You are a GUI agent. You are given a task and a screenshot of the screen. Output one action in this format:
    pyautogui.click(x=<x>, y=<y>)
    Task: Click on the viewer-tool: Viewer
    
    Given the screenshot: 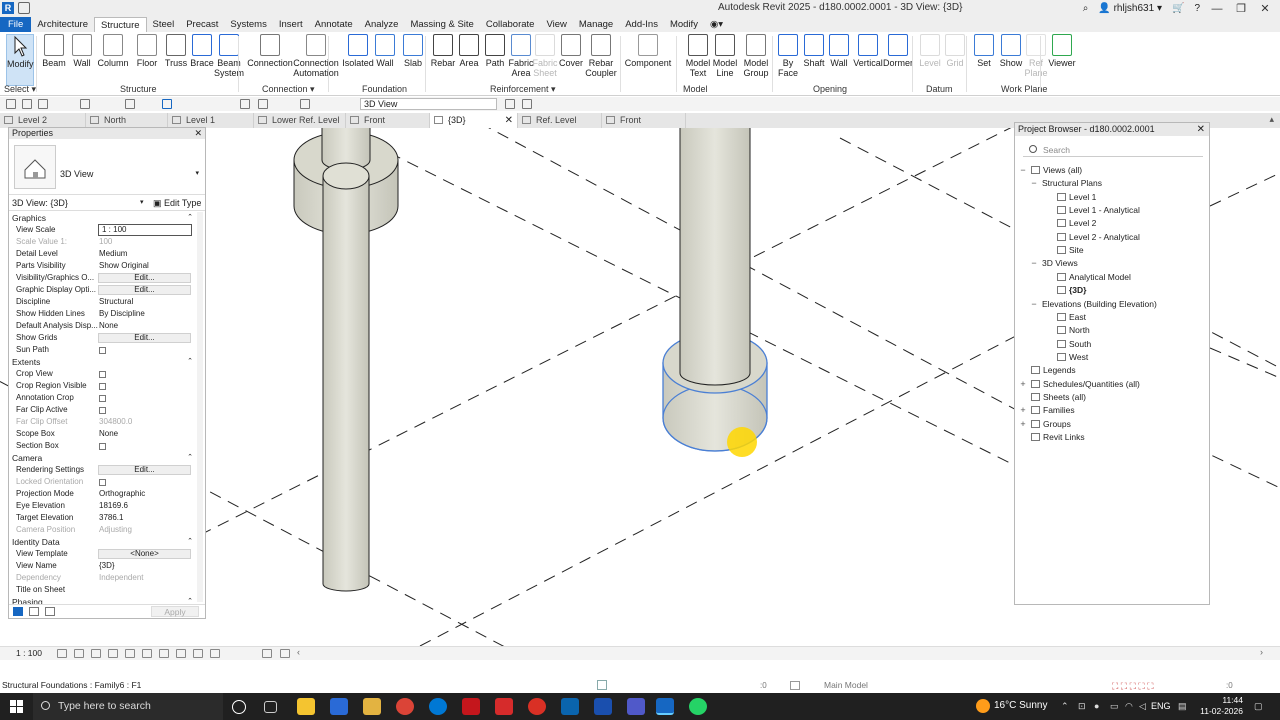 What is the action you would take?
    pyautogui.click(x=1062, y=51)
    